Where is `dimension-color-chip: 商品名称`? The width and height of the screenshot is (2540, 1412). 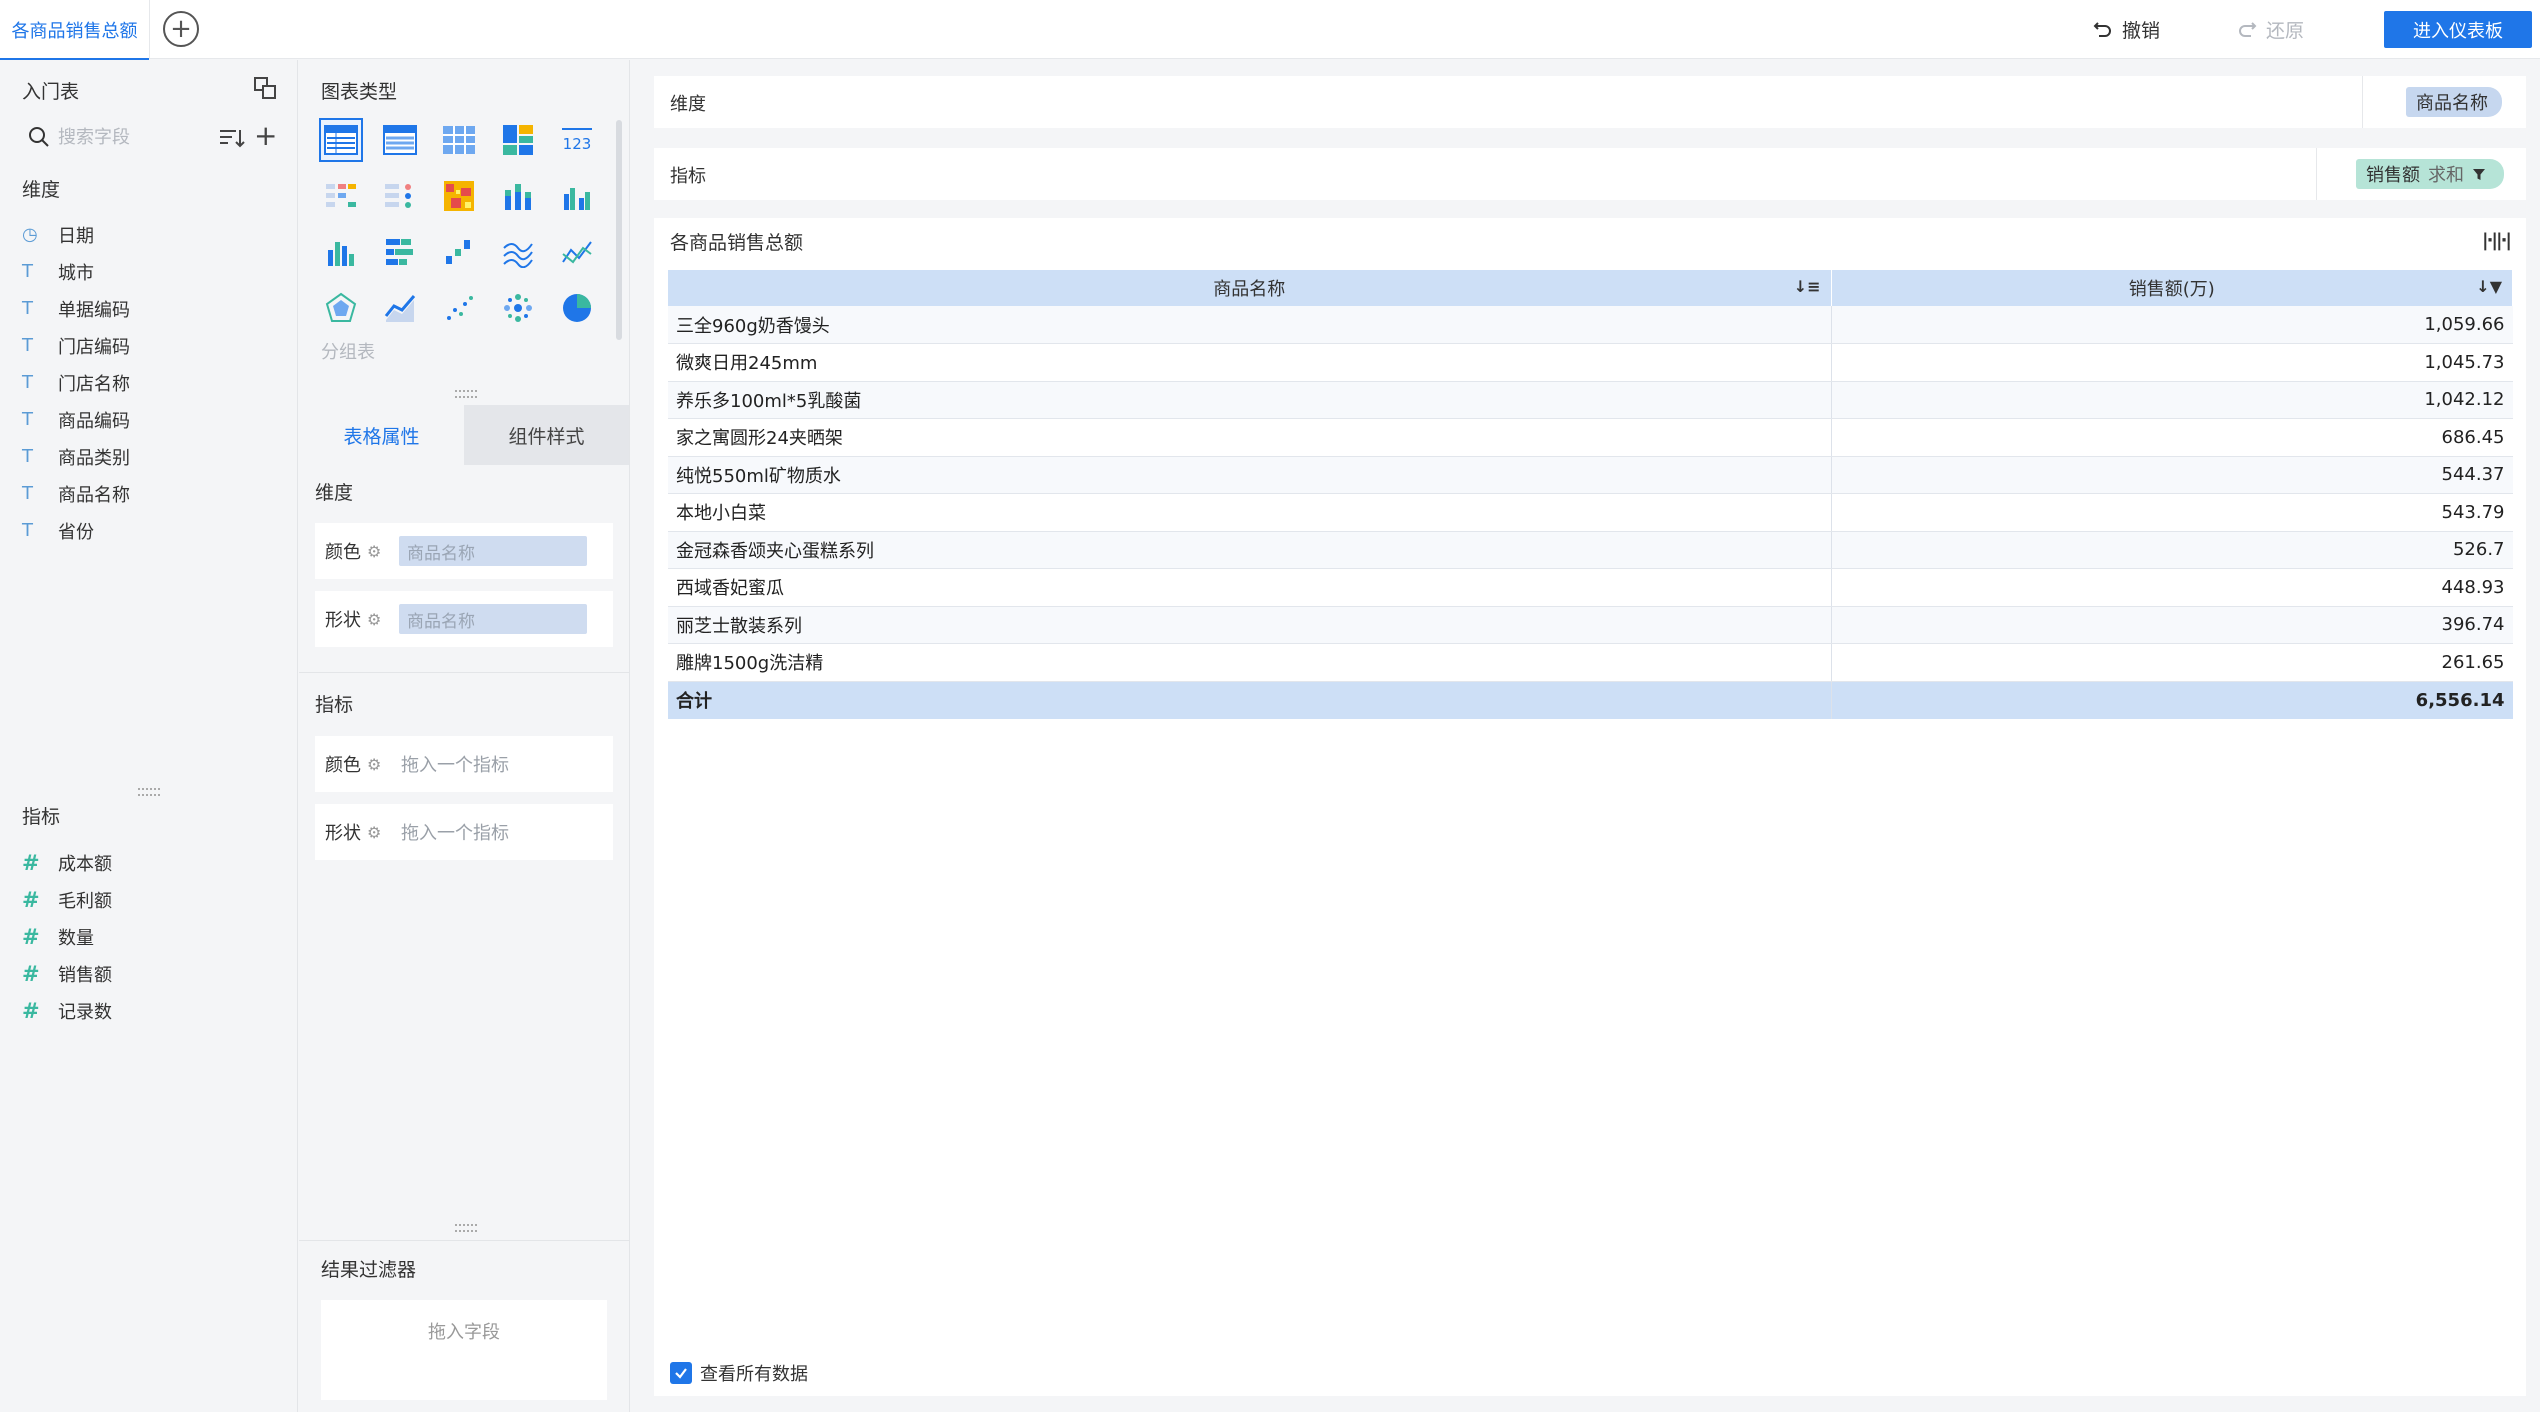
dimension-color-chip: 商品名称 is located at coordinates (493, 551).